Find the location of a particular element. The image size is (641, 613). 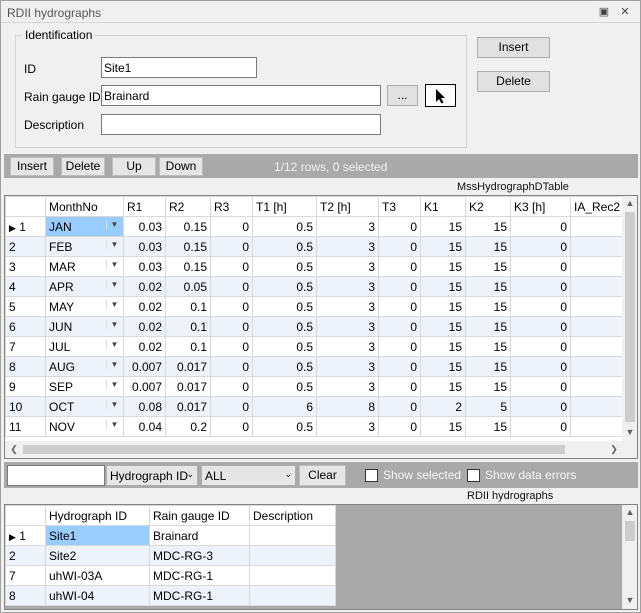

upper-vertical-scrollbar: ▲ ▼ is located at coordinates (629, 318).